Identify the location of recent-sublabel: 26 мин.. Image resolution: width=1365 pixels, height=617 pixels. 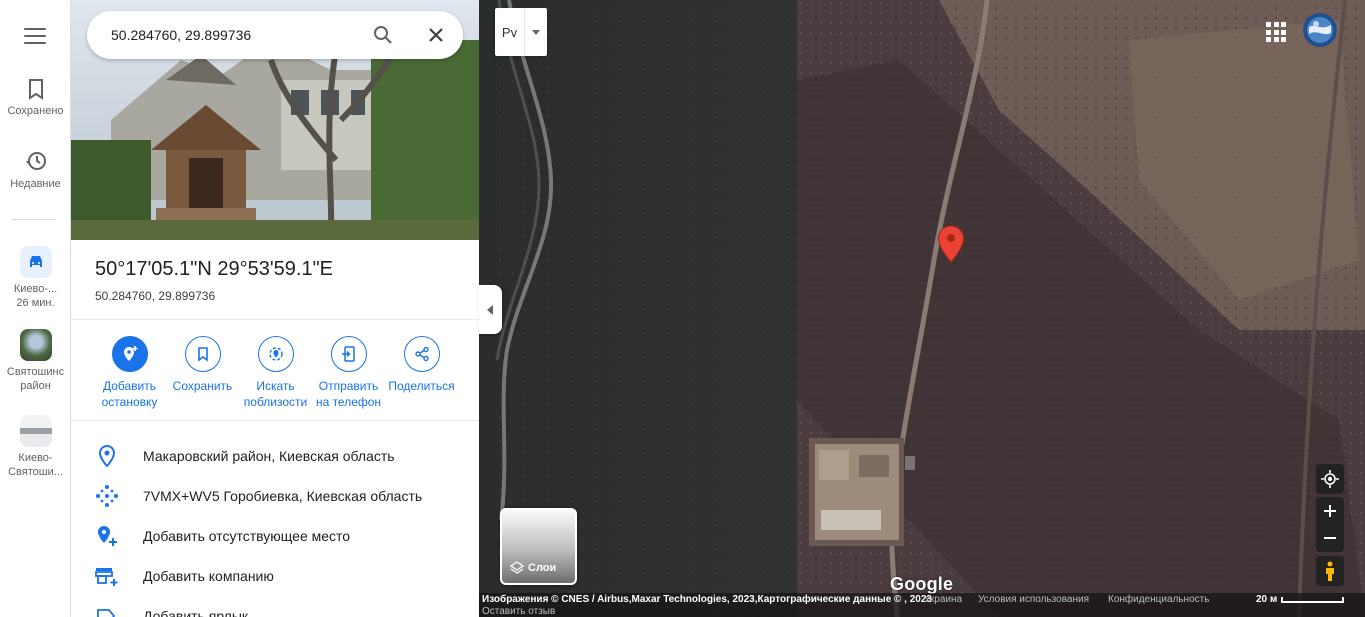
(35, 303).